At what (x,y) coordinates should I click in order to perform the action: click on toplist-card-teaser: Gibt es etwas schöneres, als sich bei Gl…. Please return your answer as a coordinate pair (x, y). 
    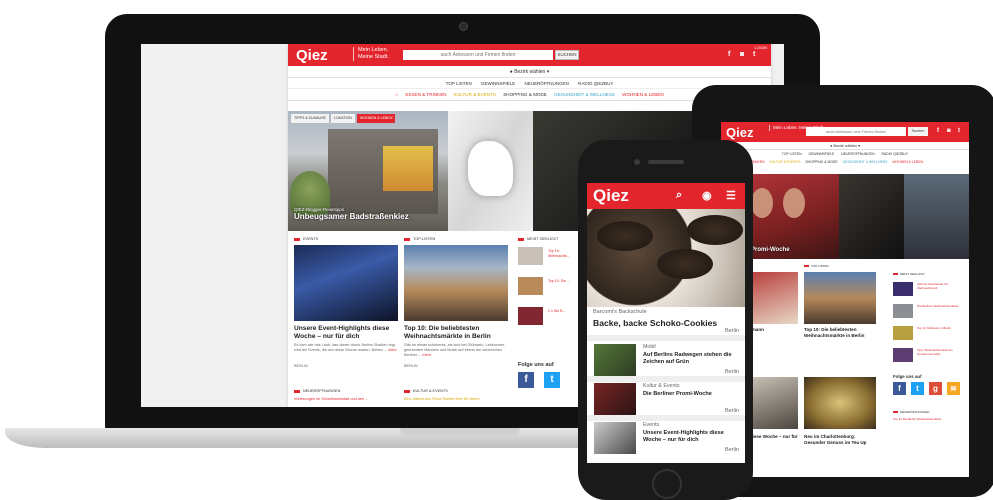
    Looking at the image, I should click on (455, 350).